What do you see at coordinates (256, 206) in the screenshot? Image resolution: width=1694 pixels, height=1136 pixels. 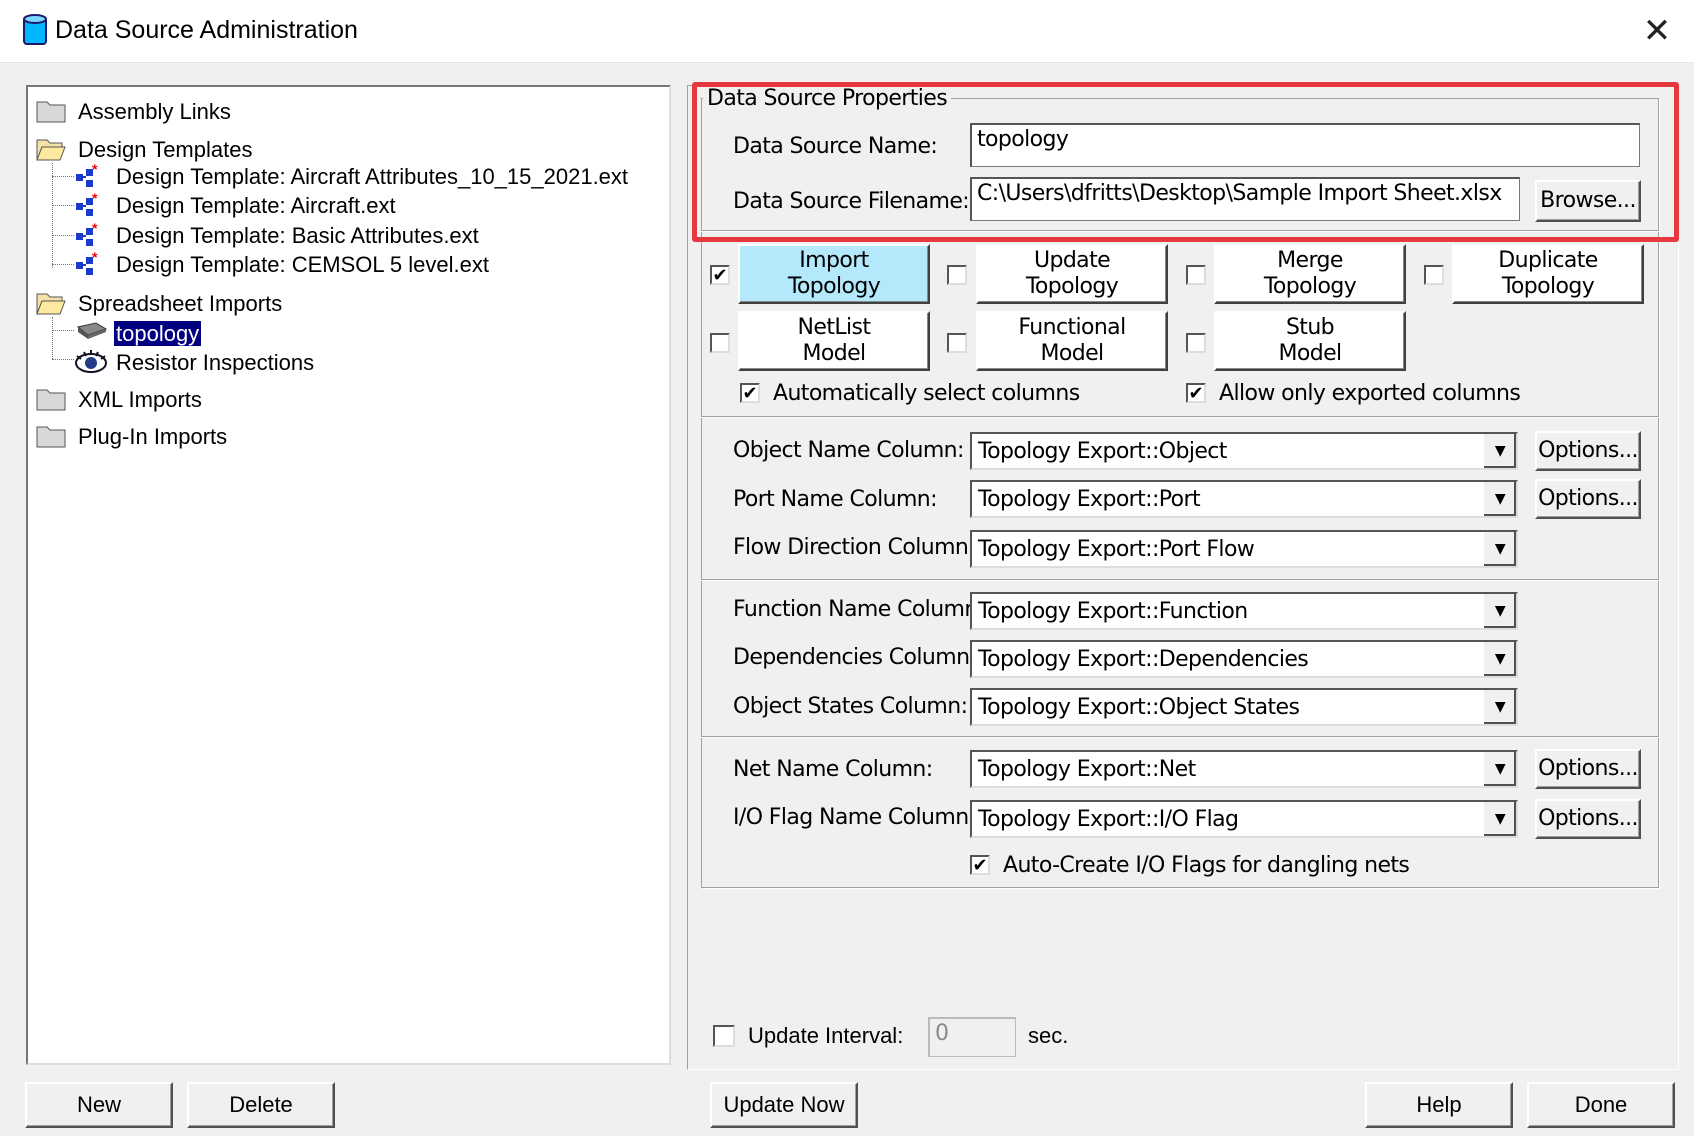 I see `tree-item-template: Design Template: Aircraft.ext` at bounding box center [256, 206].